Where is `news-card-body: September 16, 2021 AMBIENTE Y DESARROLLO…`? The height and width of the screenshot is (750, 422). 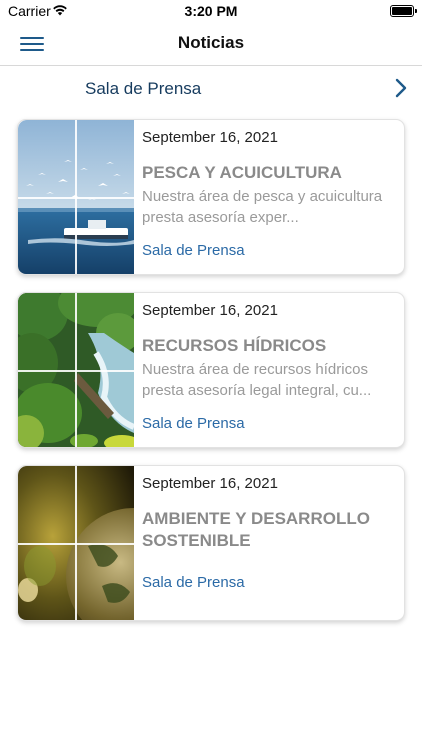 news-card-body: September 16, 2021 AMBIENTE Y DESARROLLO… is located at coordinates (269, 543).